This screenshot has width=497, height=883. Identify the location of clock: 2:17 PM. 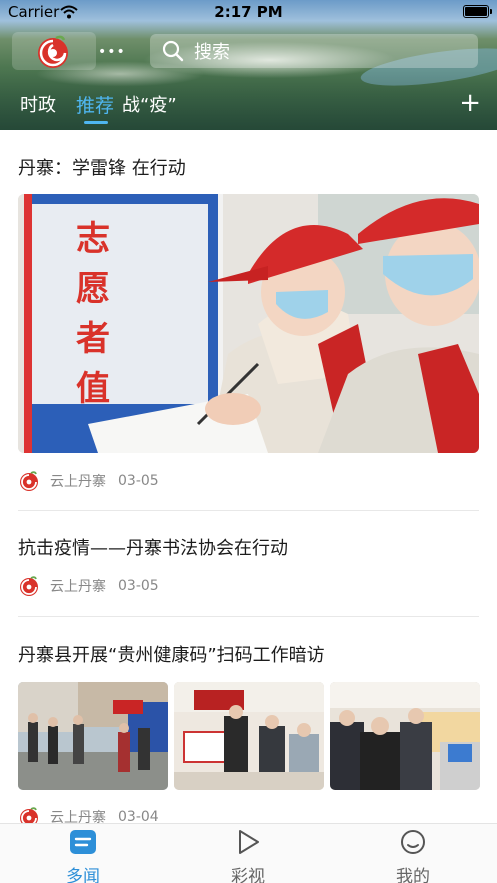
(248, 12).